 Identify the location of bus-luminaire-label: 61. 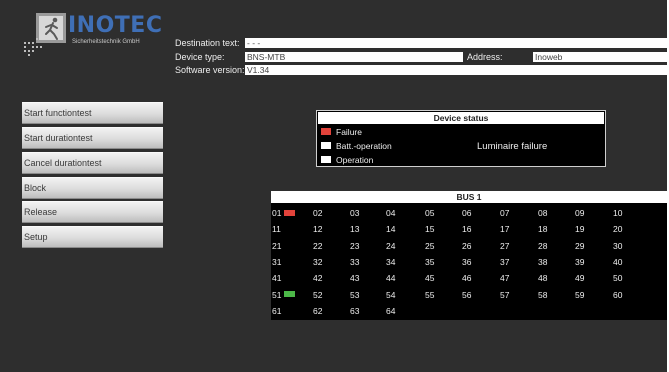
(277, 310).